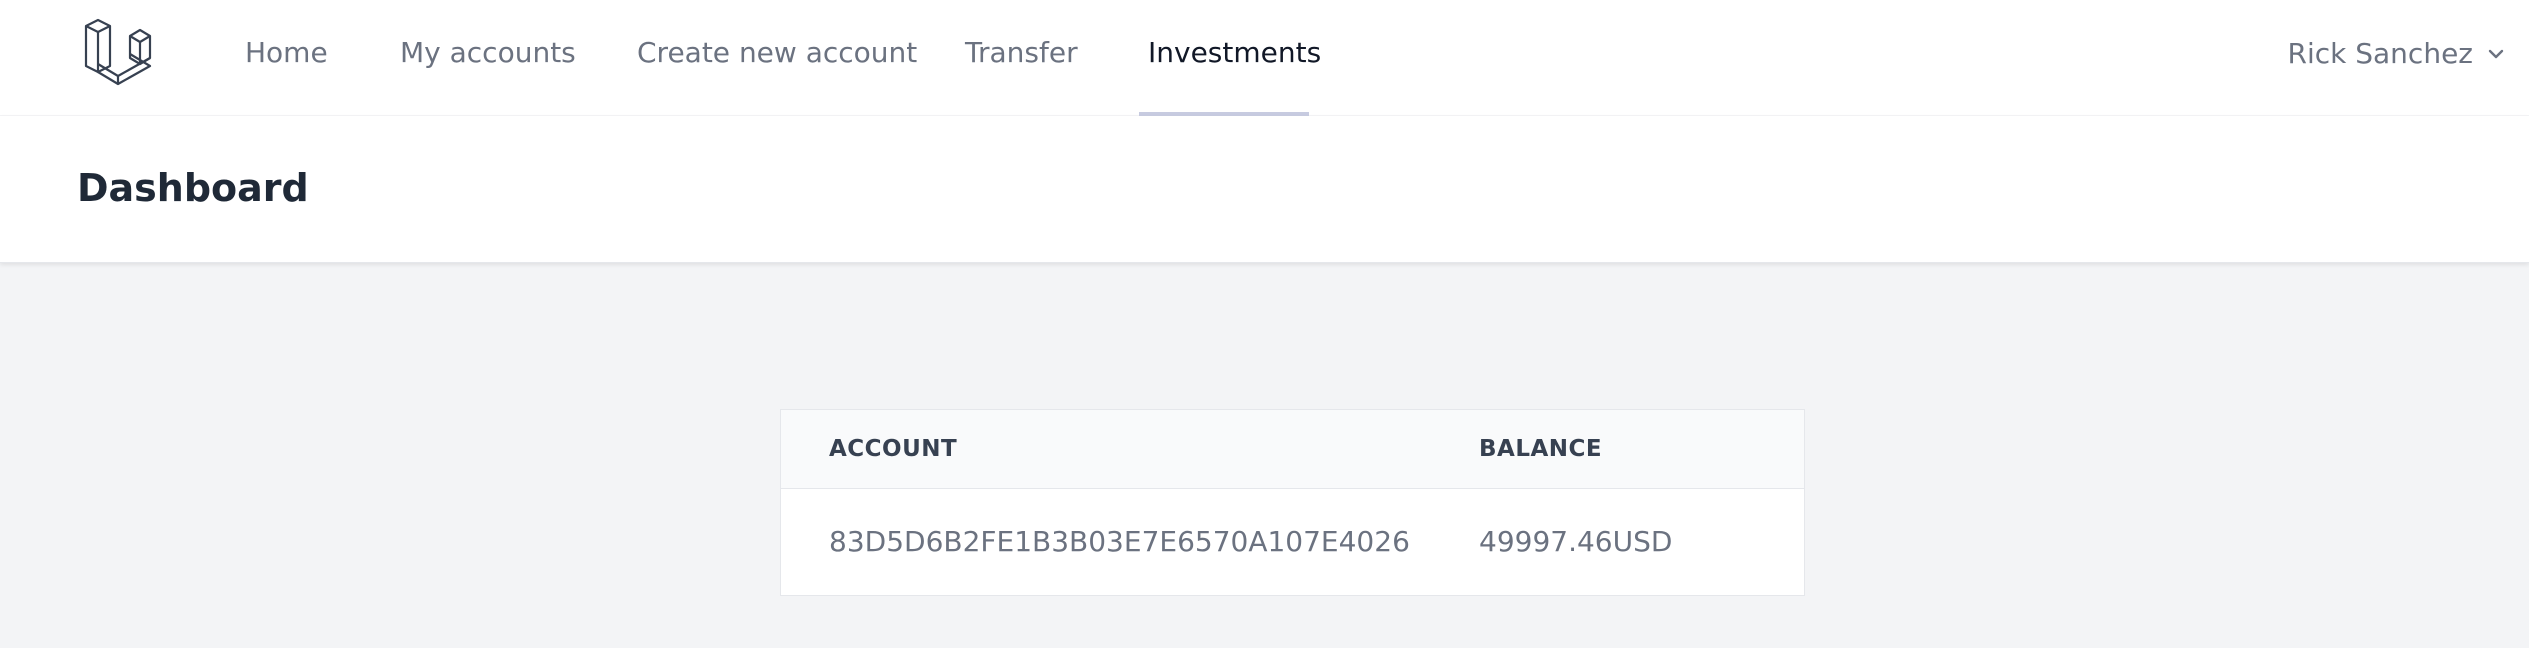  What do you see at coordinates (1576, 541) in the screenshot?
I see `balance-cell: 49997.46USD` at bounding box center [1576, 541].